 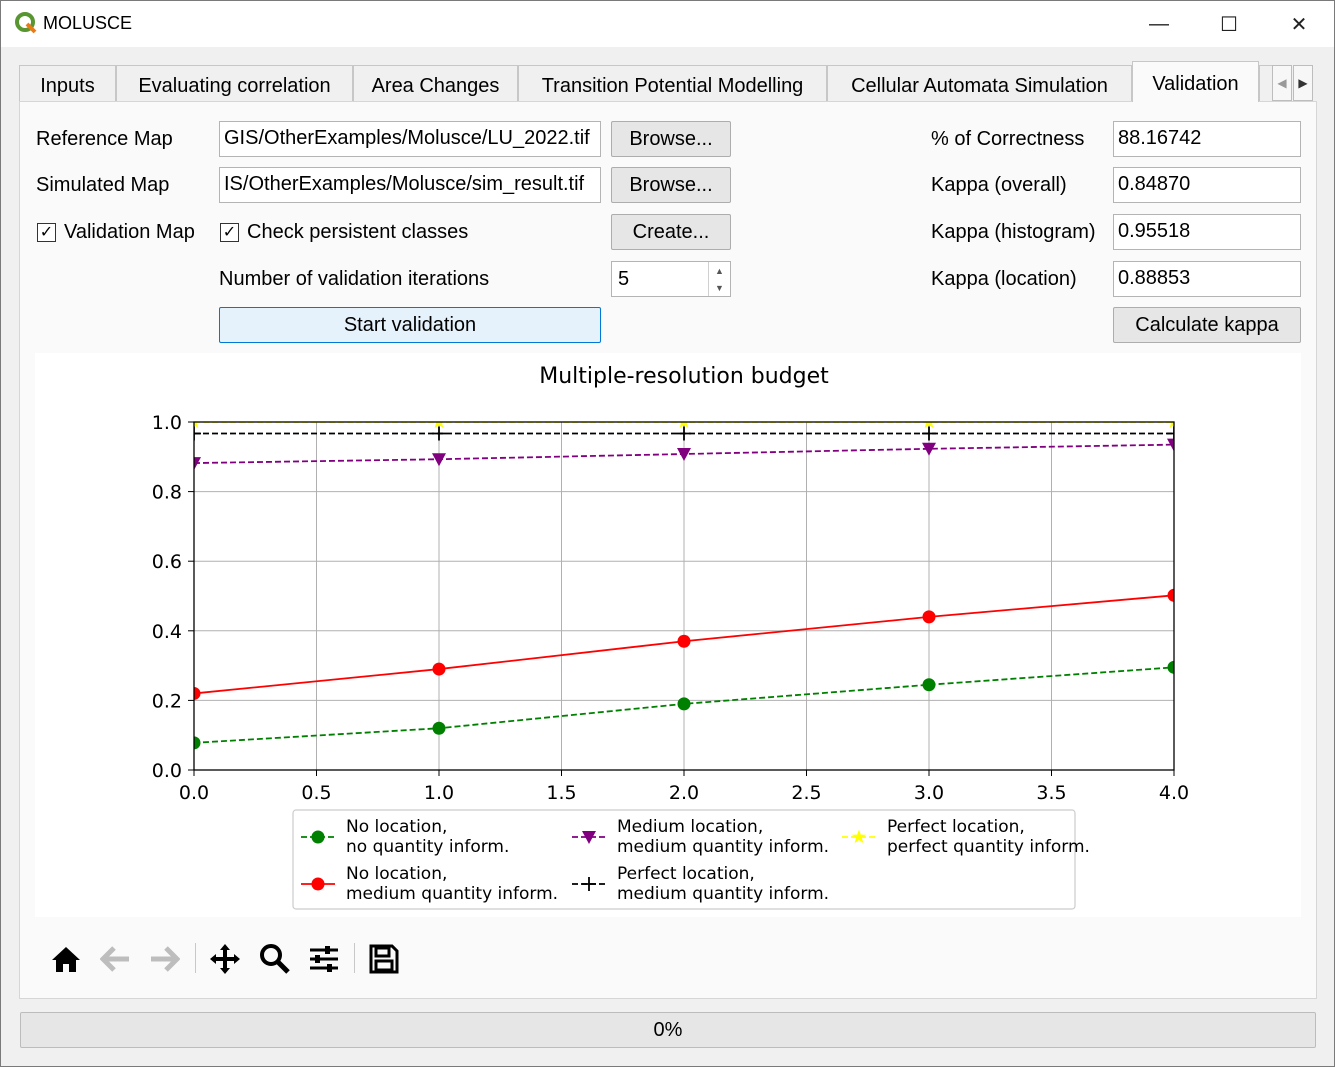 I want to click on tab-area-changes: Area Changes, so click(x=435, y=83).